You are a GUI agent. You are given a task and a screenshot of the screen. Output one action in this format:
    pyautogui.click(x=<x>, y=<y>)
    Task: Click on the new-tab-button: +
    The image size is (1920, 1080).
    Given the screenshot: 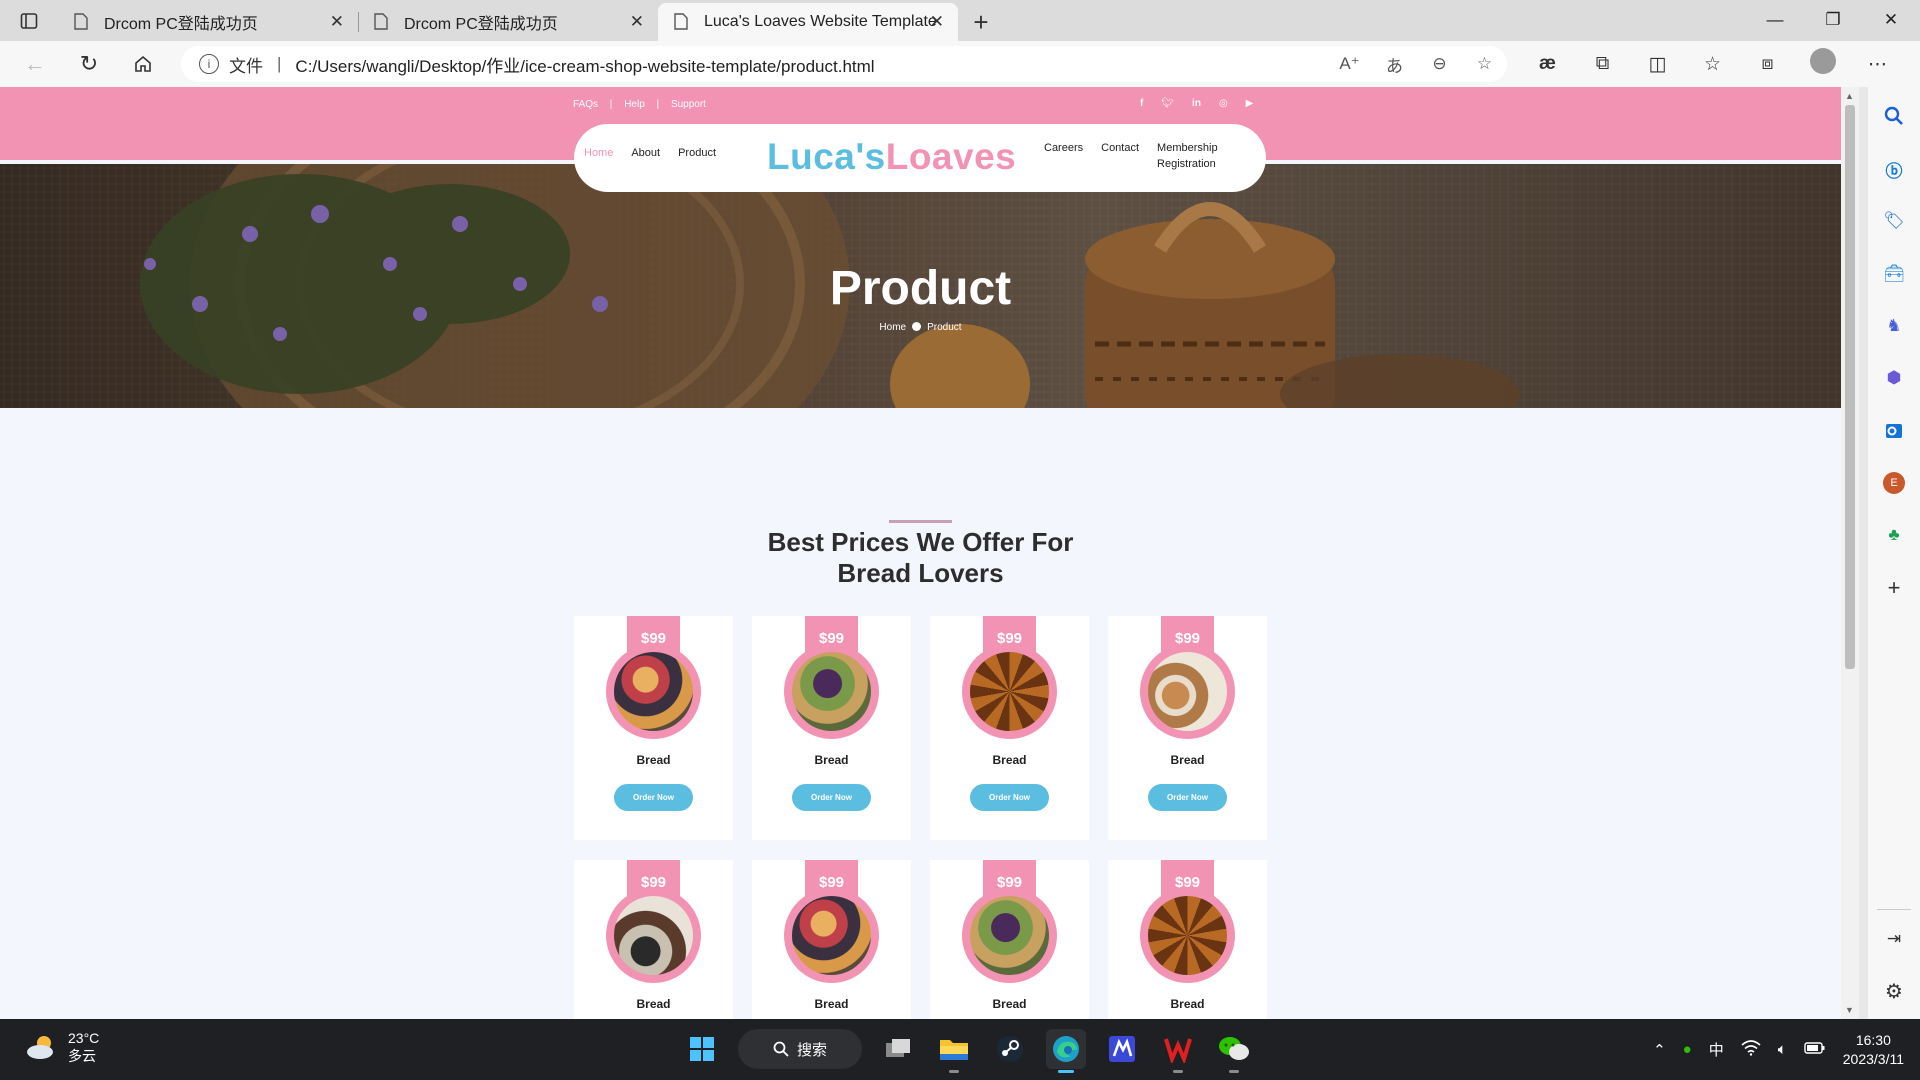 What is the action you would take?
    pyautogui.click(x=981, y=22)
    